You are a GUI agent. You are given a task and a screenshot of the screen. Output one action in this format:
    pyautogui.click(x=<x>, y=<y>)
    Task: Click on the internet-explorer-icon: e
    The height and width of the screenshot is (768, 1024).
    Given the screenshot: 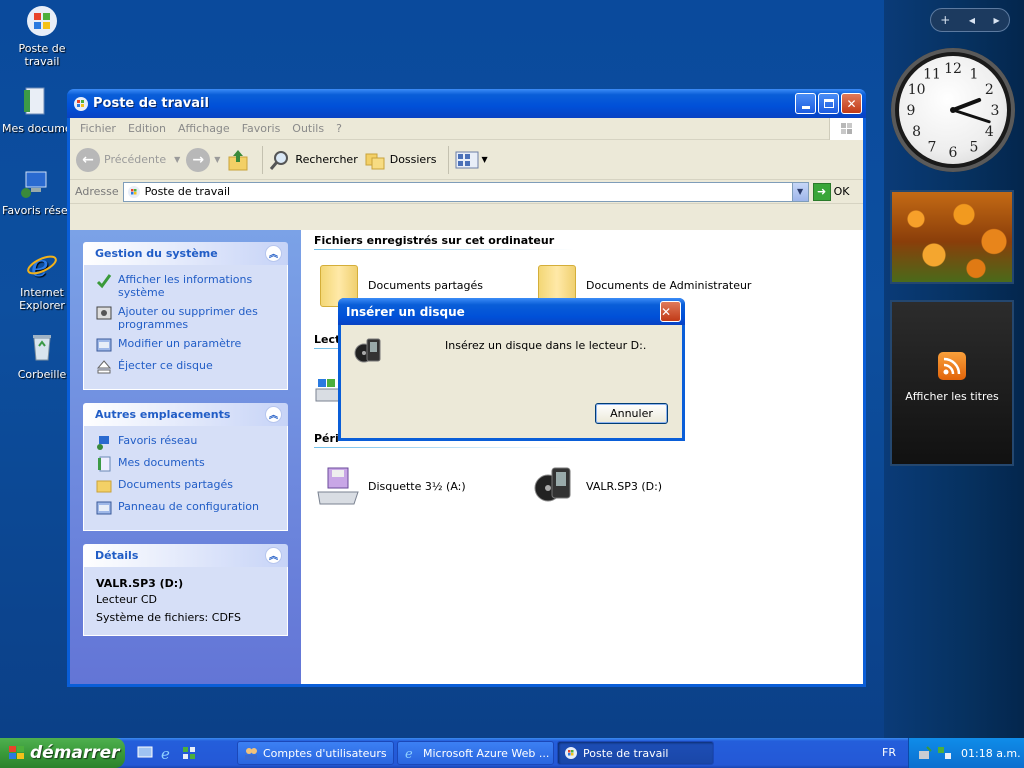 What is the action you would take?
    pyautogui.click(x=167, y=753)
    